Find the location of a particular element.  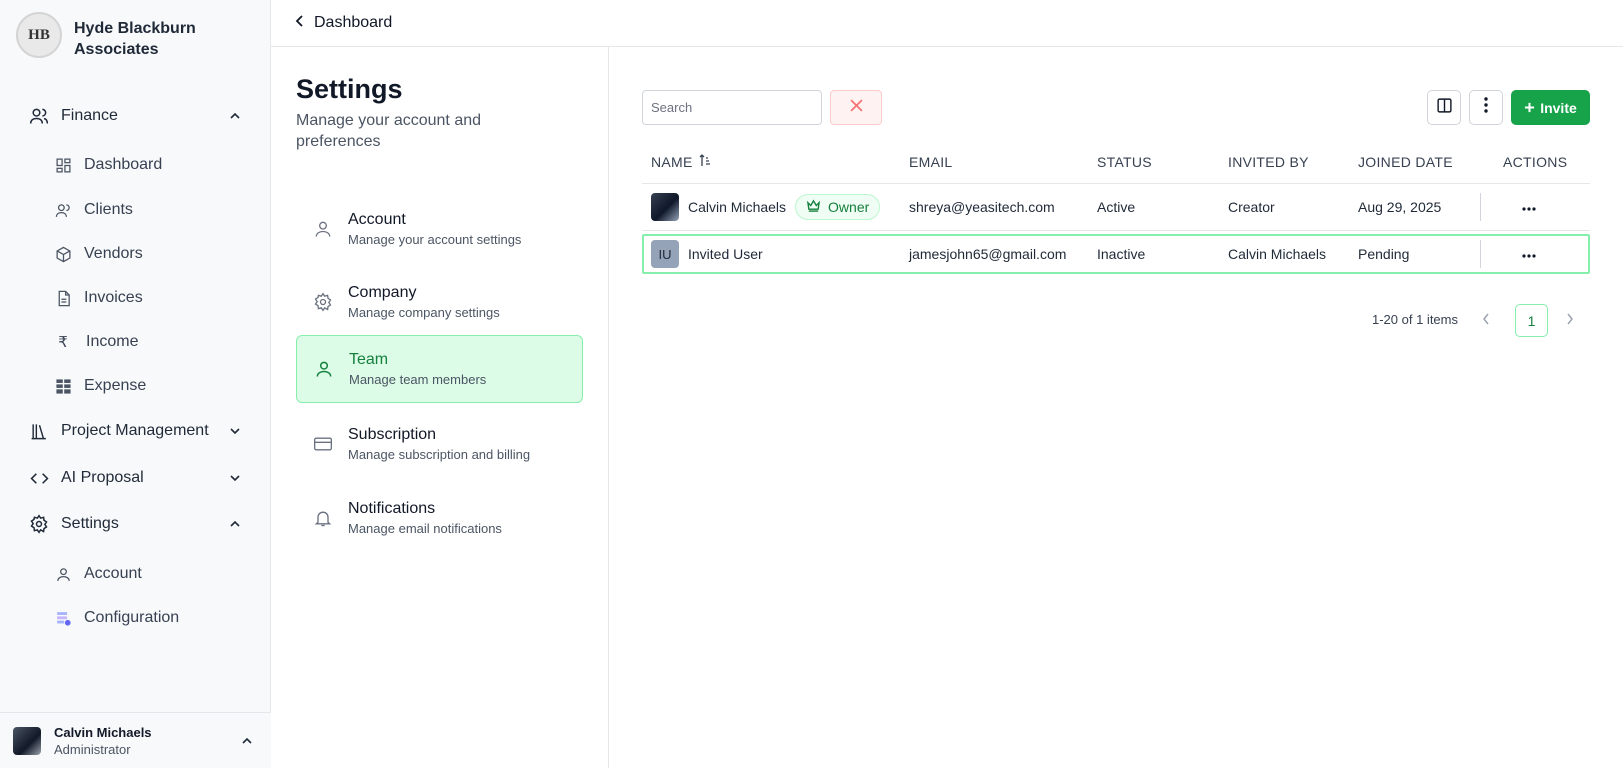

menu-title: Team is located at coordinates (369, 359).